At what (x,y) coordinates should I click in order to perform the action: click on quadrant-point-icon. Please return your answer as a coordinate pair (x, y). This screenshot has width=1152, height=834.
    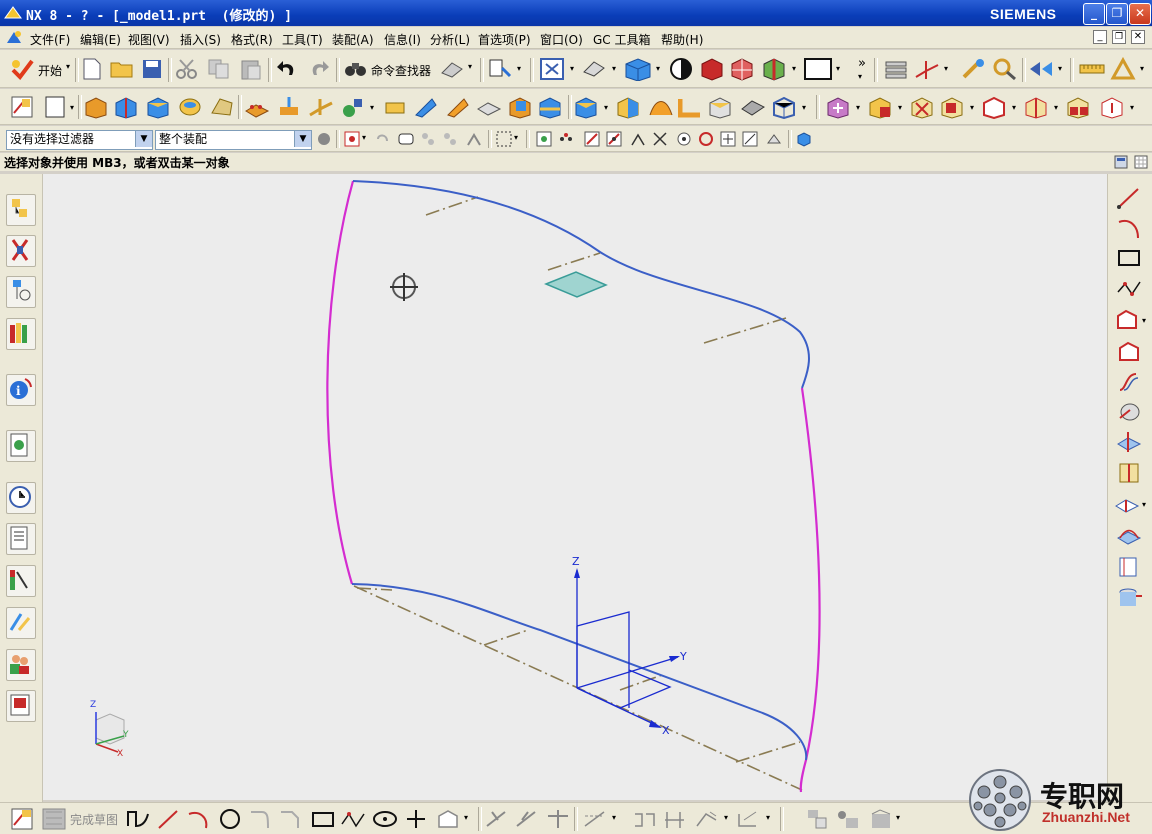
    Looking at the image, I should click on (706, 139).